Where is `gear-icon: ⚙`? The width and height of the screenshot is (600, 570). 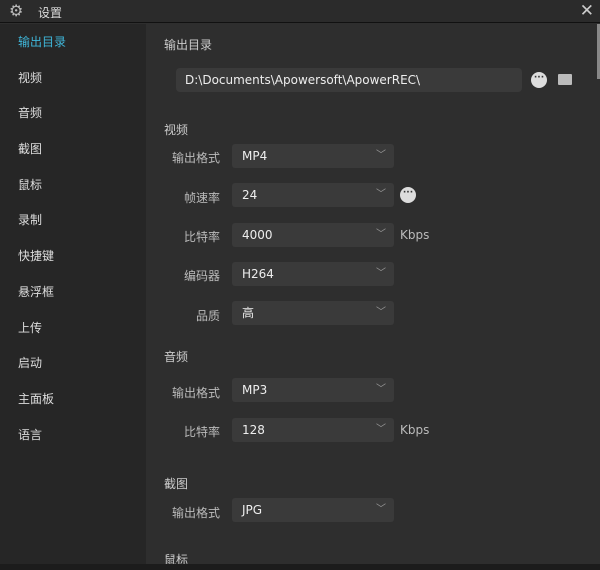 gear-icon: ⚙ is located at coordinates (16, 10).